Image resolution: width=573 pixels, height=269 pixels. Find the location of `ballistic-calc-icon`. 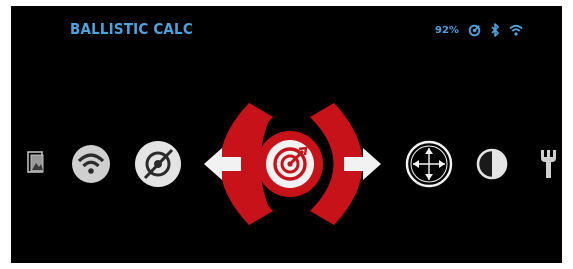

ballistic-calc-icon is located at coordinates (290, 164).